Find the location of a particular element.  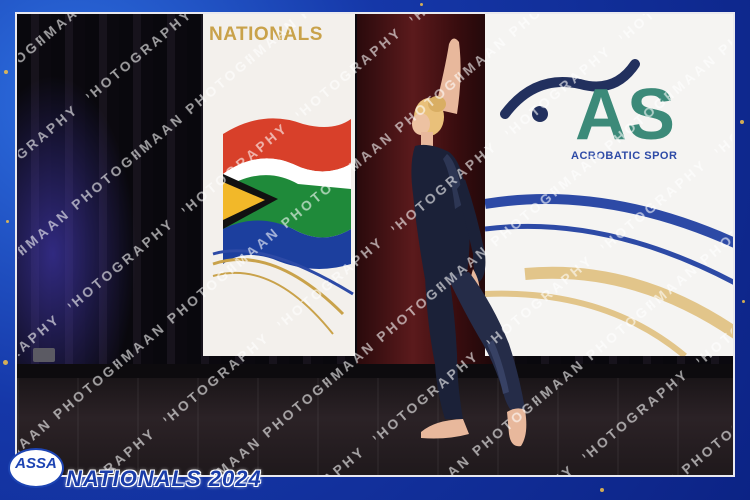

event-title: NATIONALS 2024 is located at coordinates (164, 478).